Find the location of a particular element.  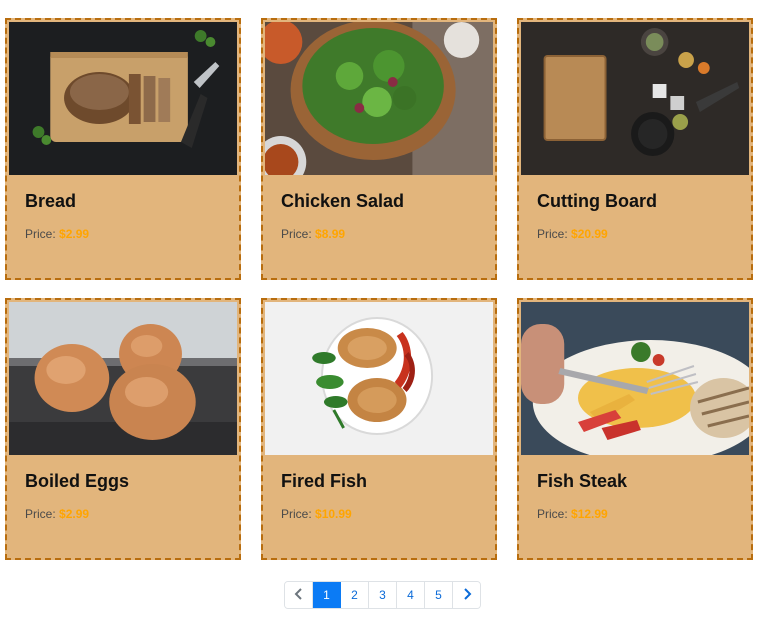

next-page-button is located at coordinates (466, 595).